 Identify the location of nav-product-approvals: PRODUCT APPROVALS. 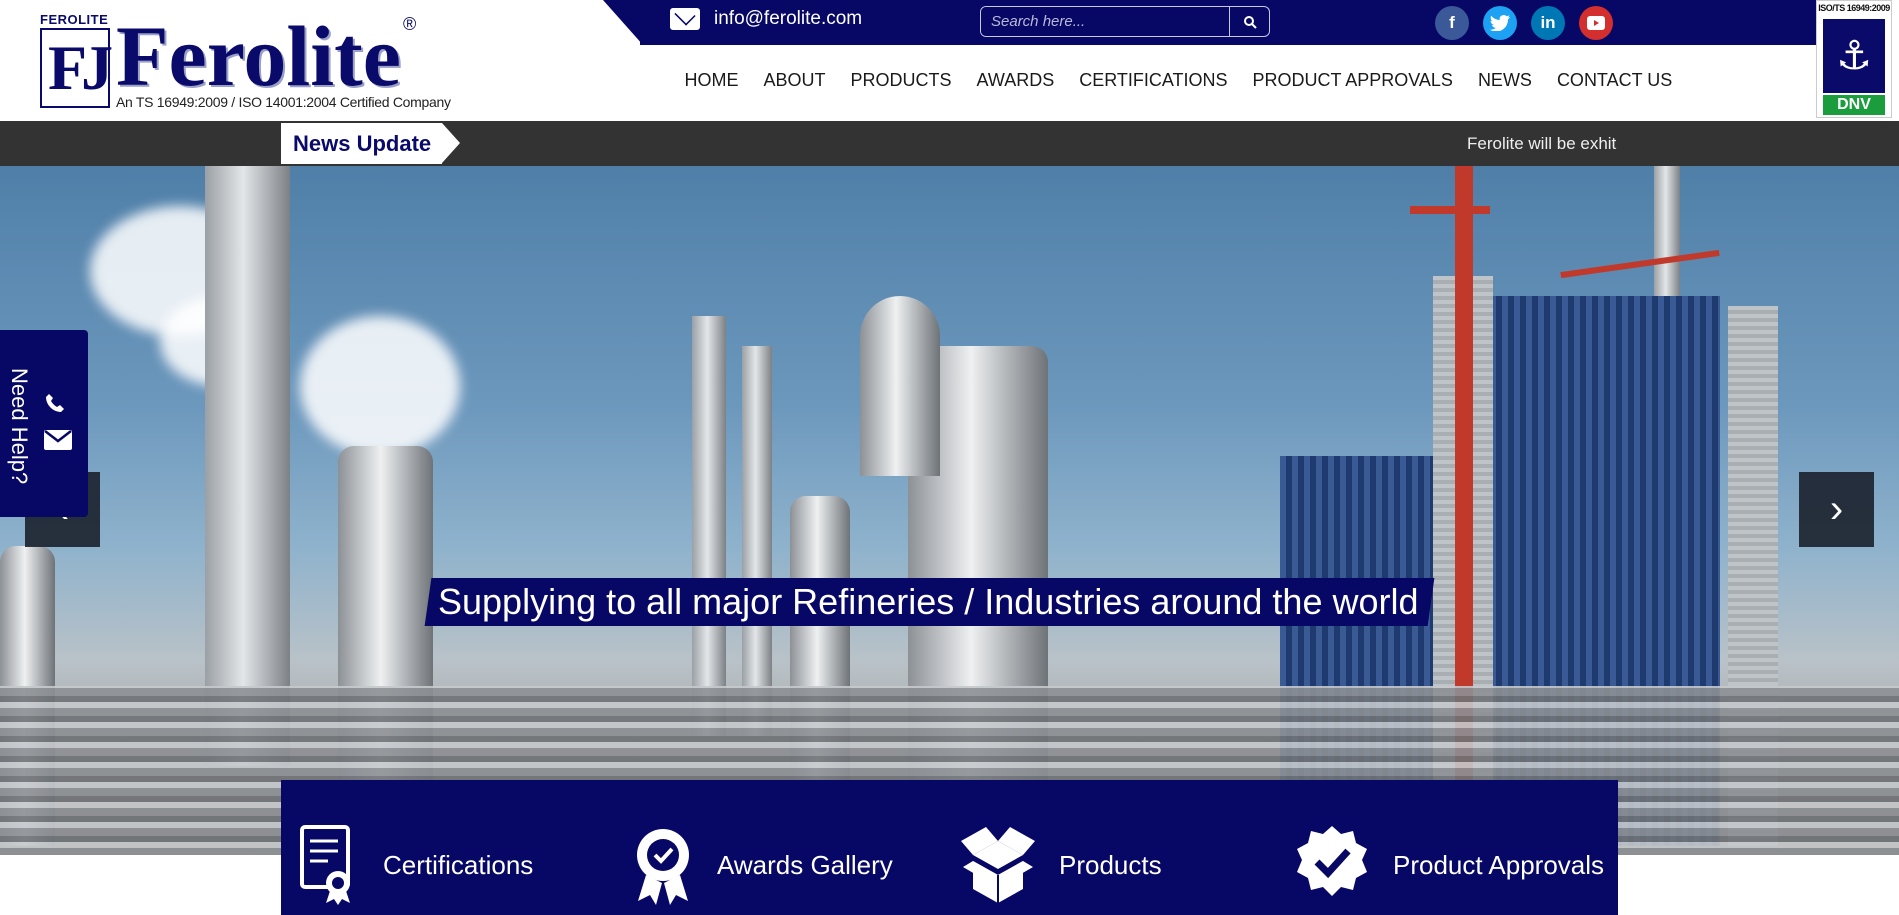
(1352, 80).